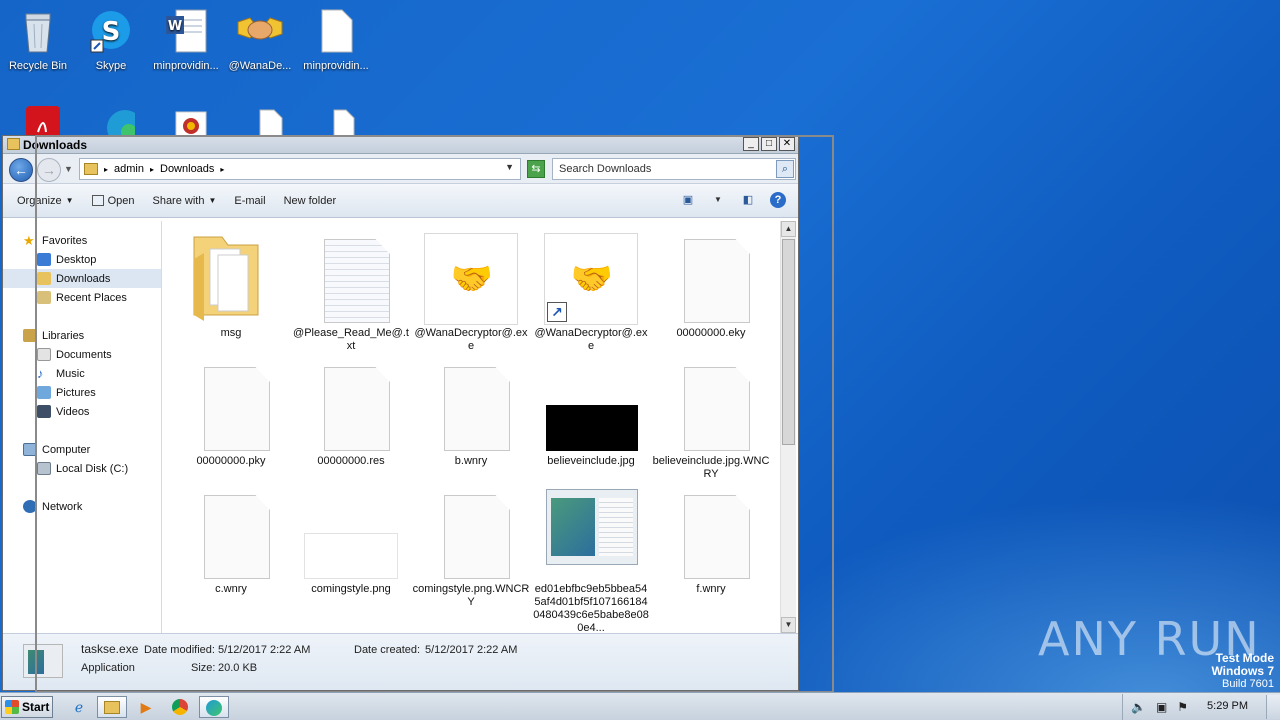 This screenshot has height=720, width=1280. Describe the element at coordinates (387, 650) in the screenshot. I see `date-created-label: Date created:` at that location.